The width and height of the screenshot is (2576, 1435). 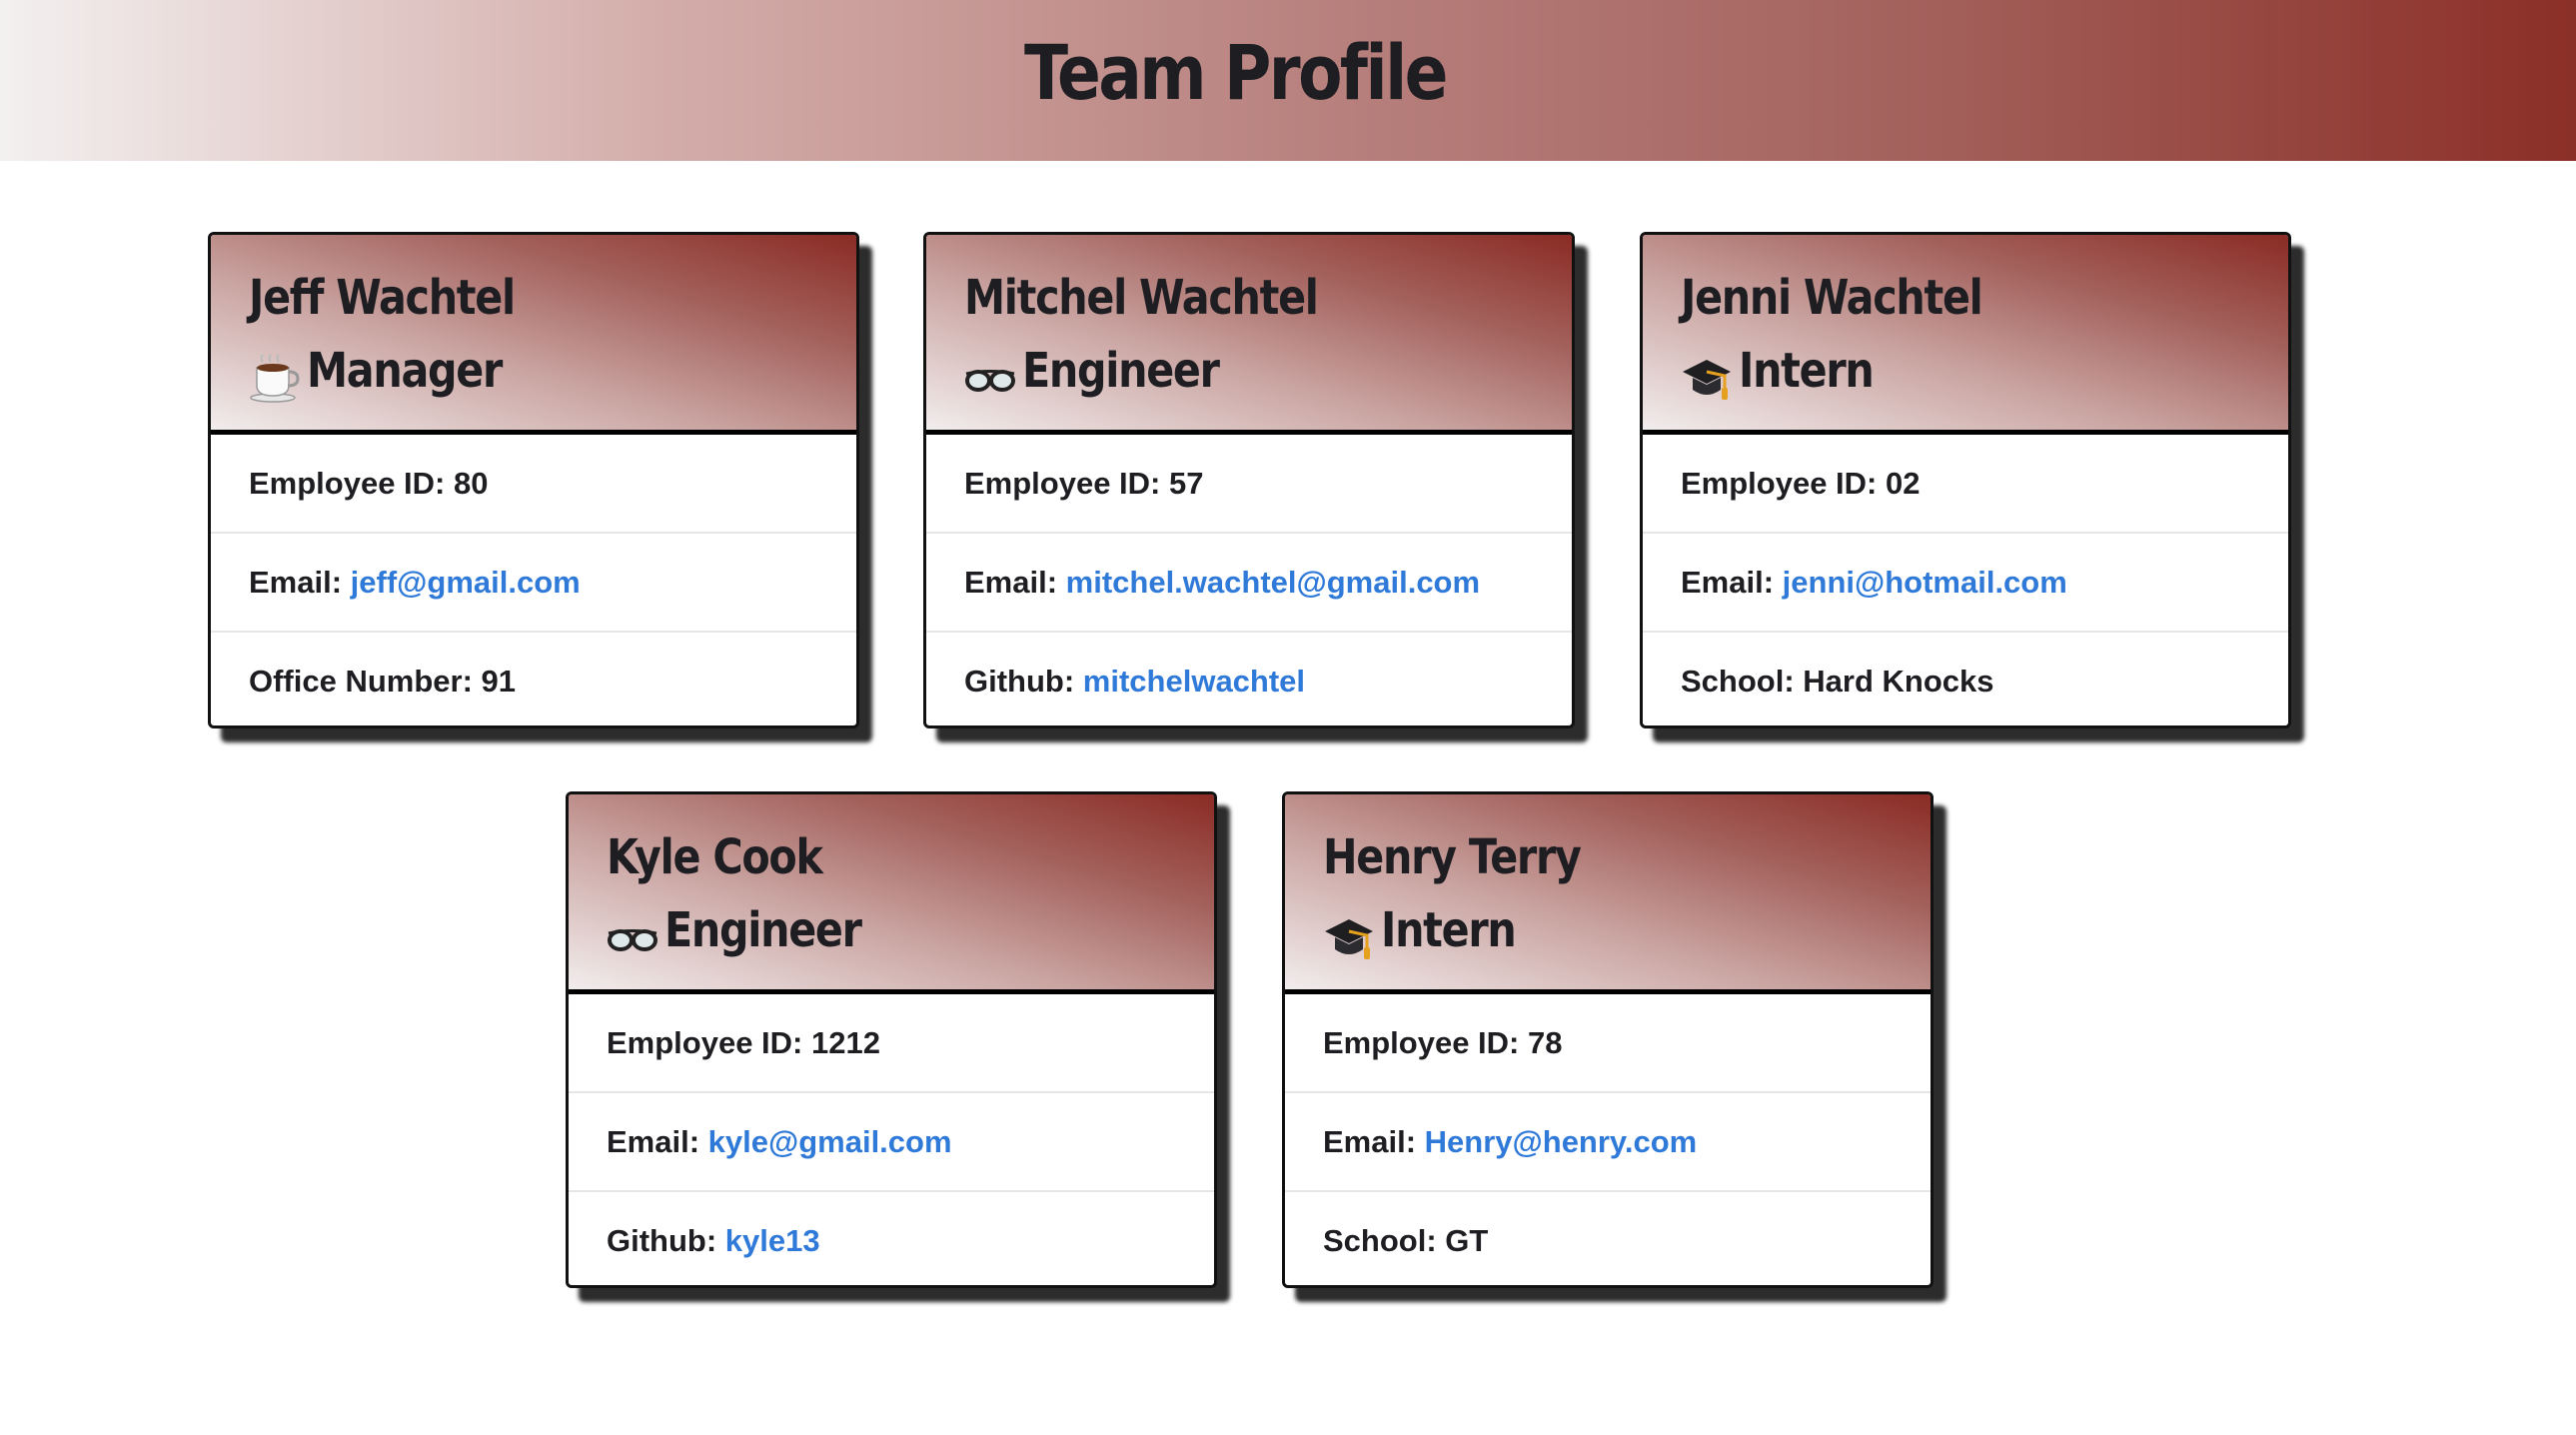 I want to click on role-label: Manager, so click(x=405, y=371).